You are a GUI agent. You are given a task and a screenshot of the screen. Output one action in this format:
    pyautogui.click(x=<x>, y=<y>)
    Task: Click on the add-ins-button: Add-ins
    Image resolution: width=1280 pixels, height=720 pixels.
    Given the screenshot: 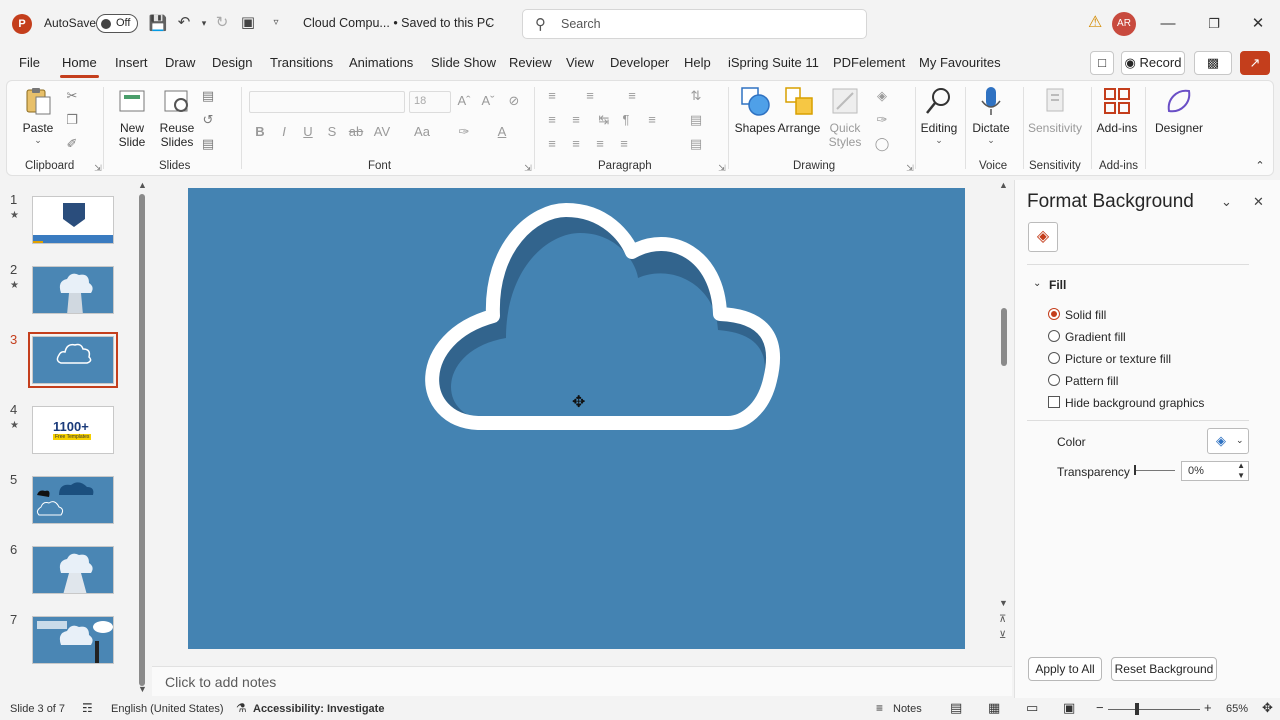 What is the action you would take?
    pyautogui.click(x=1117, y=110)
    